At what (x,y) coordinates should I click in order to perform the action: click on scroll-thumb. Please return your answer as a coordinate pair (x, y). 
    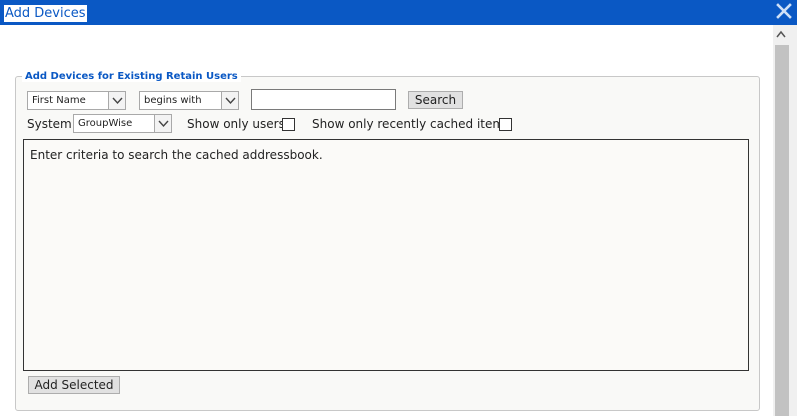
    Looking at the image, I should click on (782, 230).